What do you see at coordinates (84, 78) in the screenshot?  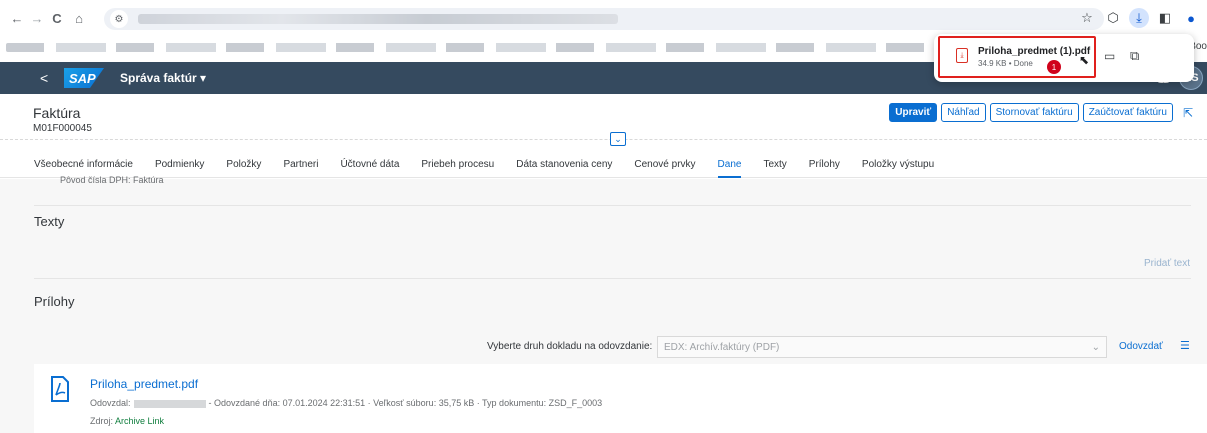 I see `sap-logo: SAP` at bounding box center [84, 78].